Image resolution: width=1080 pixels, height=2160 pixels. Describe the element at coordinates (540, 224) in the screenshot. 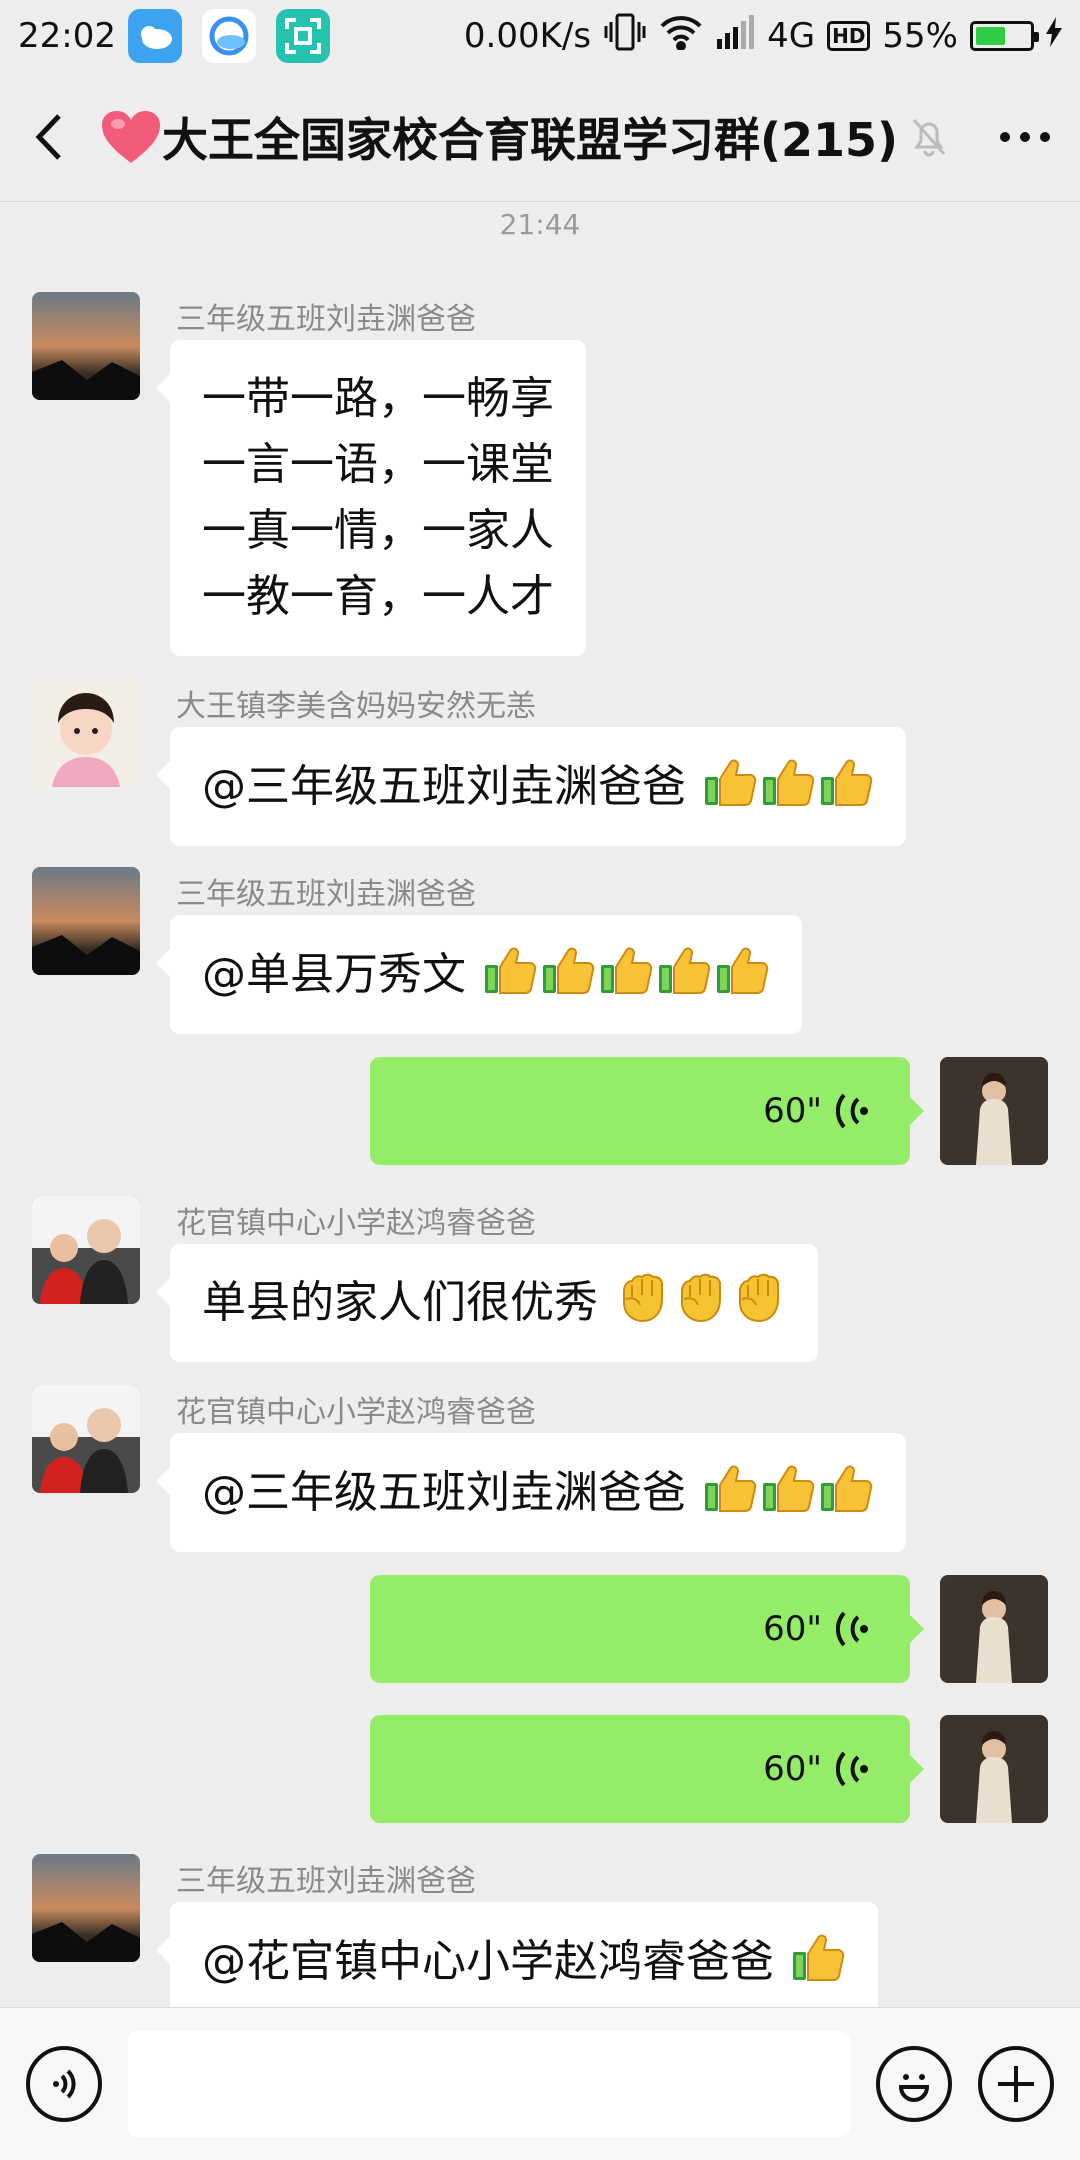

I see `chat-timestamp: 21:44` at that location.